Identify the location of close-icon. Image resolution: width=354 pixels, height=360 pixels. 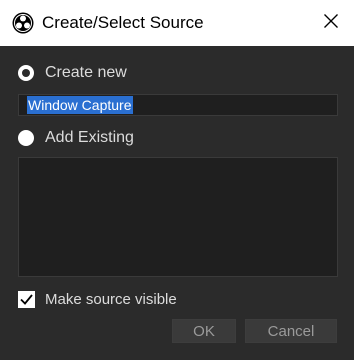
(331, 23).